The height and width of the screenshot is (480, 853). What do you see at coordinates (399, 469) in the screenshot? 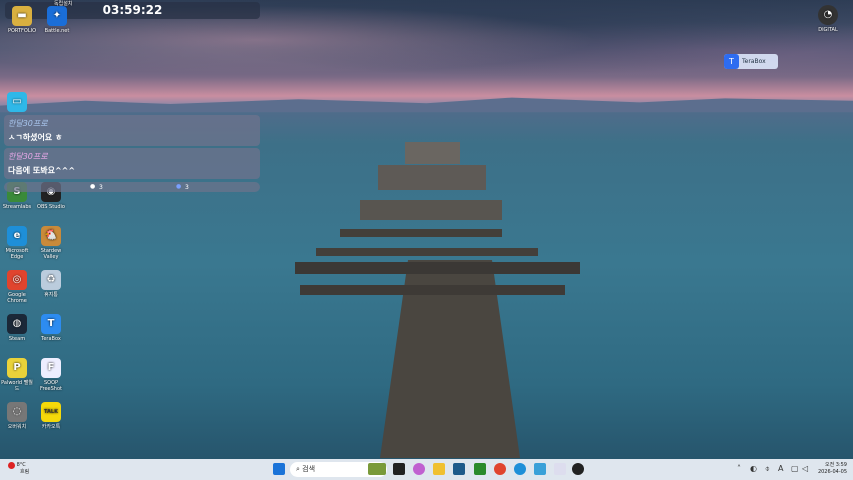
I see `task-view-icon` at bounding box center [399, 469].